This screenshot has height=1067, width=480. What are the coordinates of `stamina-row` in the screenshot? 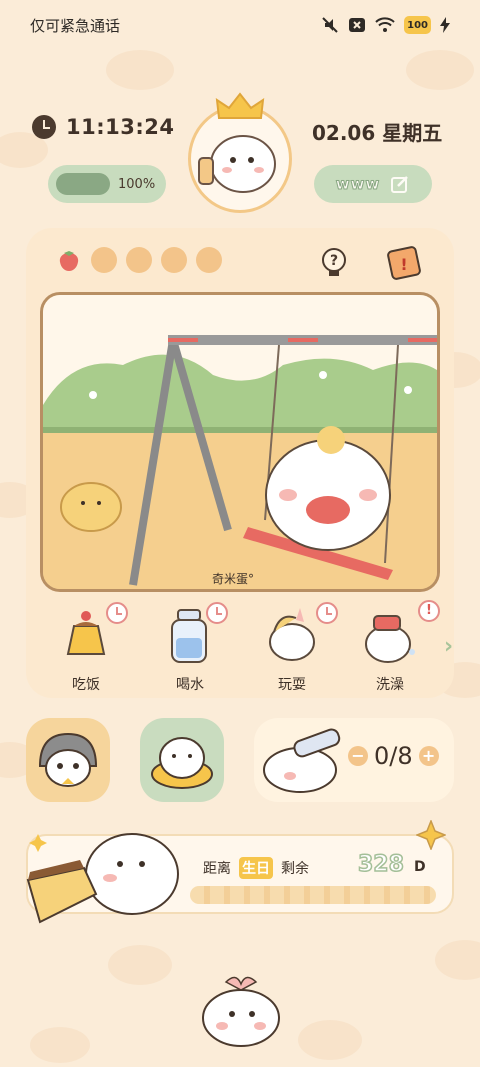 It's located at (139, 260).